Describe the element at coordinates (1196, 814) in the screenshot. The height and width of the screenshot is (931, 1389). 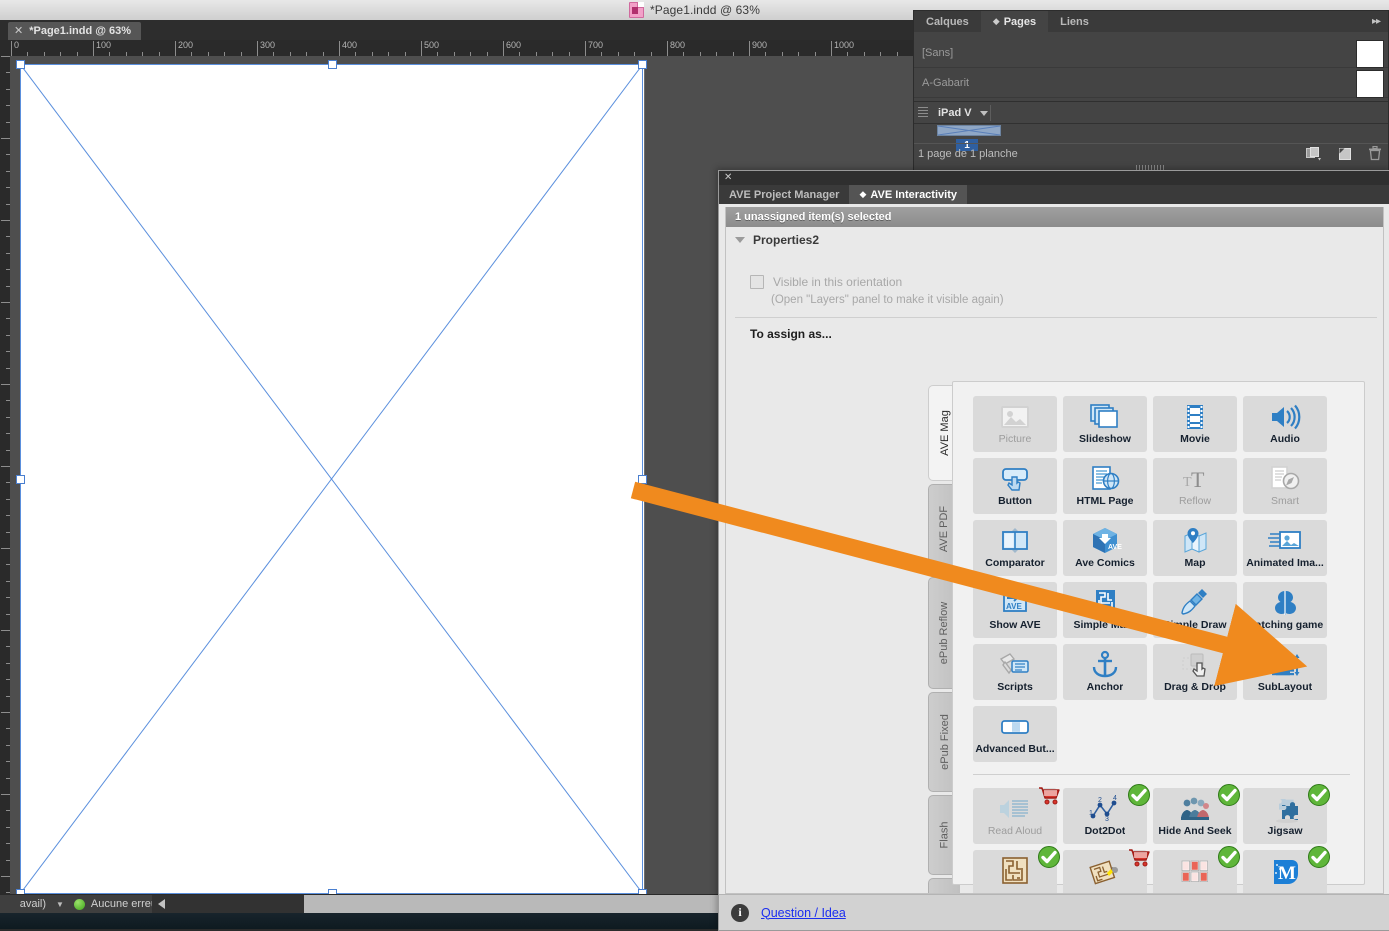
I see `game-item-hide-and-seek: Hide And Seek` at that location.